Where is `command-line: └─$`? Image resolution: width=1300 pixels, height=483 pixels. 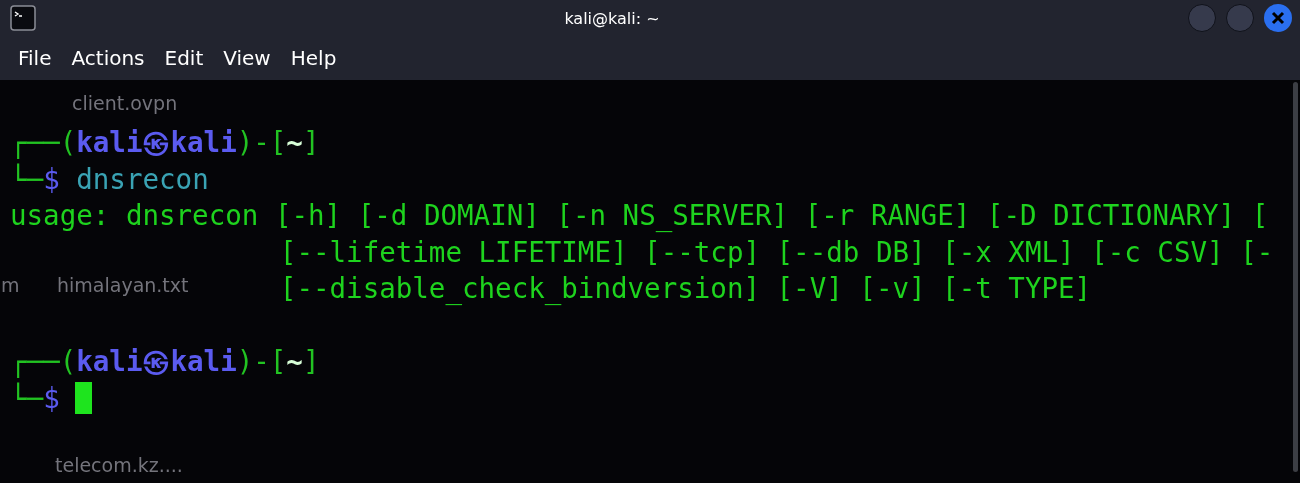 command-line: └─$ is located at coordinates (51, 397).